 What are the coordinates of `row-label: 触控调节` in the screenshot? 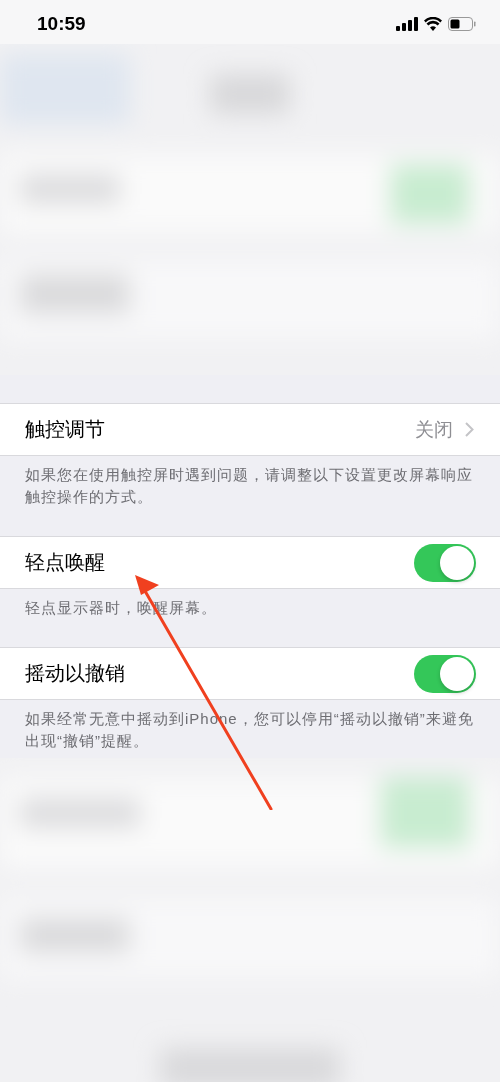 It's located at (65, 429).